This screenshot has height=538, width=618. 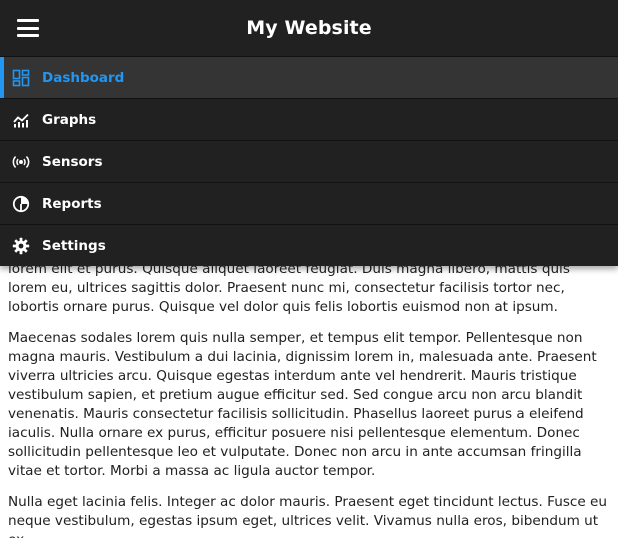 I want to click on app-header: My Website, so click(x=309, y=28).